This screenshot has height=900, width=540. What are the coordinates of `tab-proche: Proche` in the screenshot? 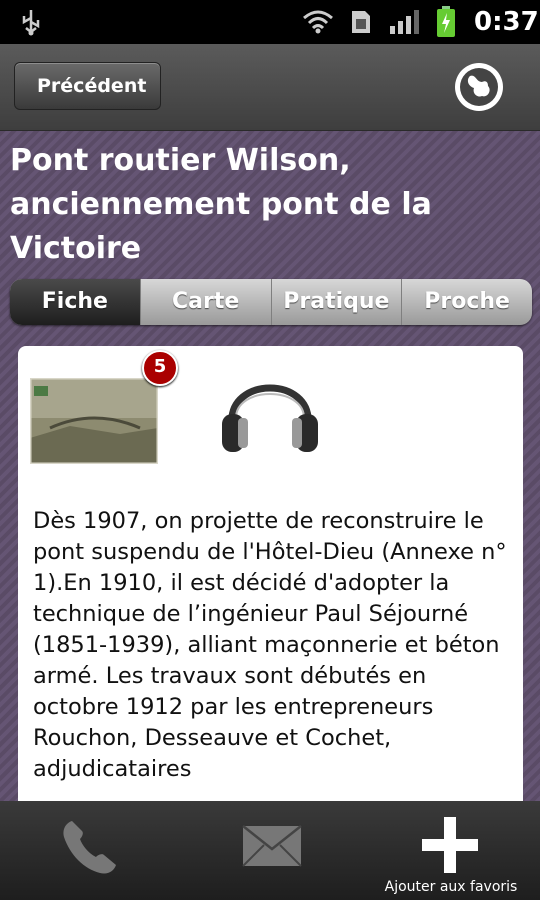 It's located at (466, 302).